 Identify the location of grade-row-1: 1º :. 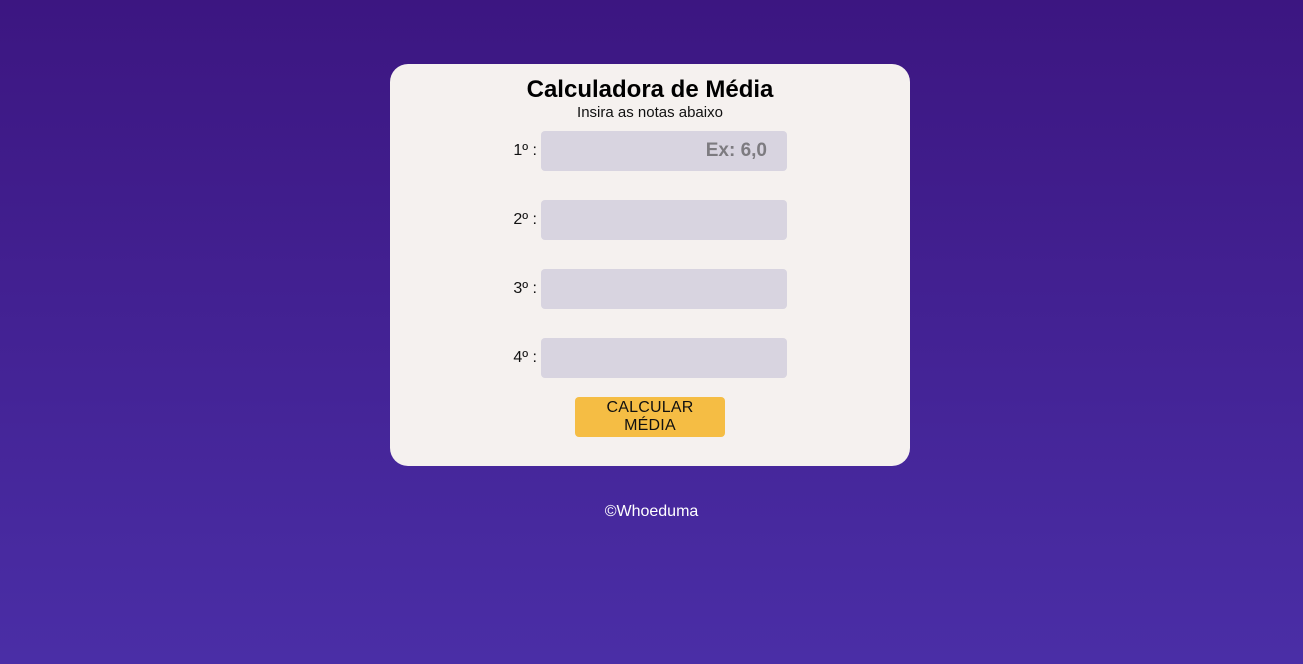
(650, 151).